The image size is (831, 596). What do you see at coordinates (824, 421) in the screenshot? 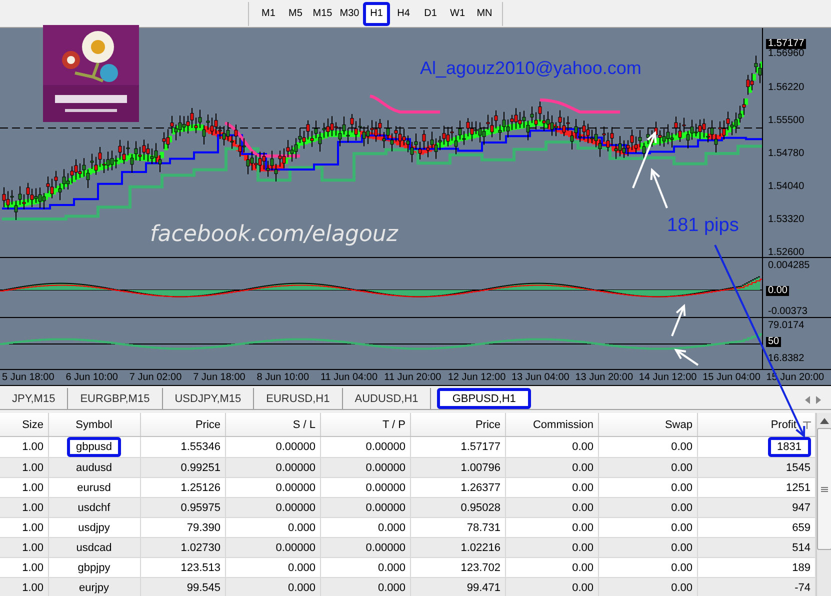
I see `scroll-up-icon` at bounding box center [824, 421].